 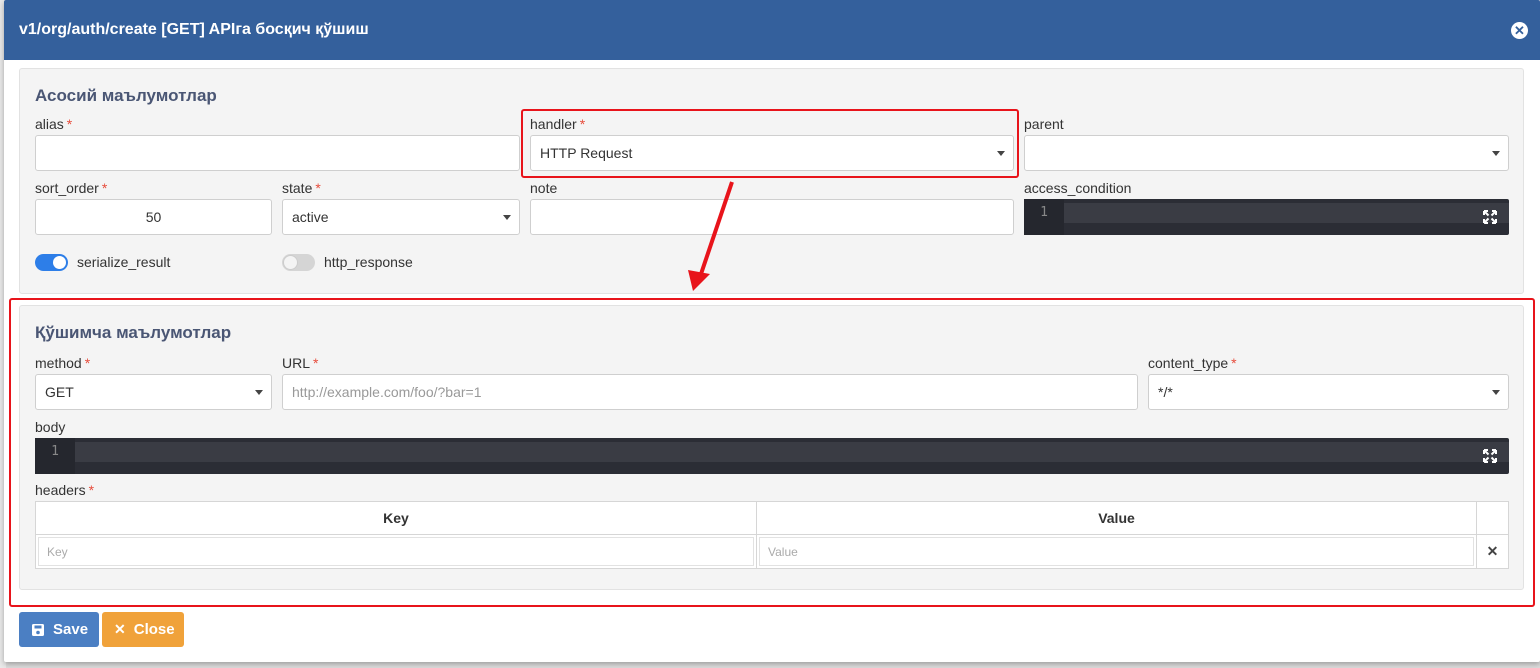 What do you see at coordinates (277, 153) in the screenshot?
I see `alias-input` at bounding box center [277, 153].